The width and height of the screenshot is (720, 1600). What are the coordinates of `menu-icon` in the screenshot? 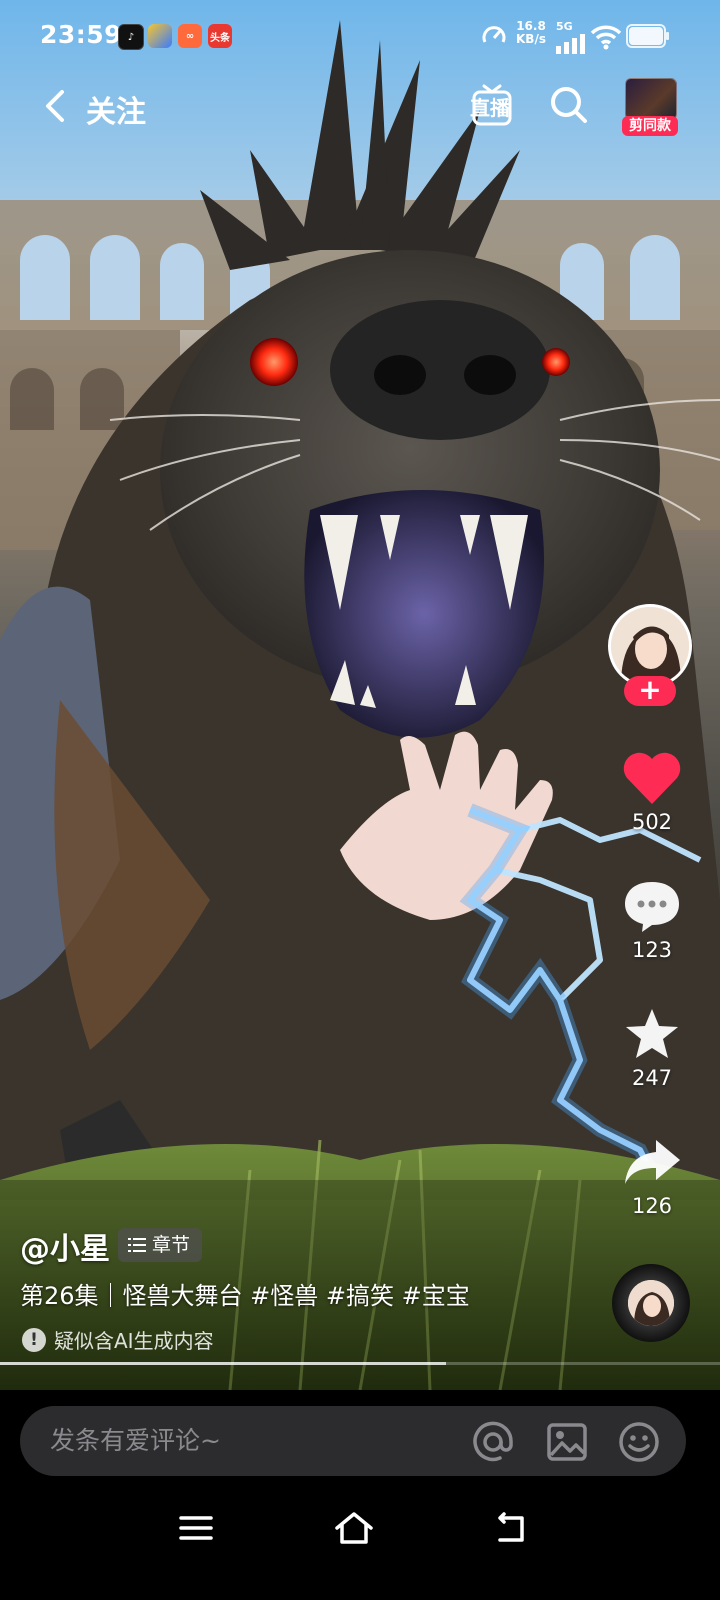 It's located at (196, 1528).